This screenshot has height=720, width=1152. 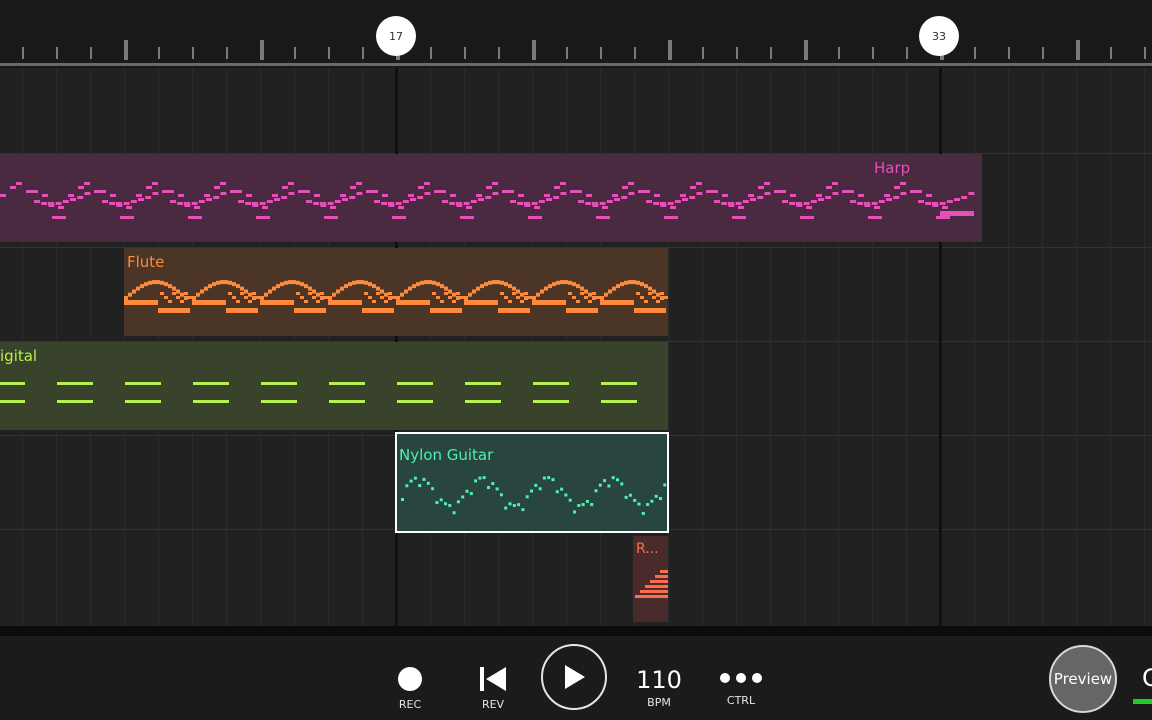 I want to click on preview-button: Preview, so click(x=1083, y=679).